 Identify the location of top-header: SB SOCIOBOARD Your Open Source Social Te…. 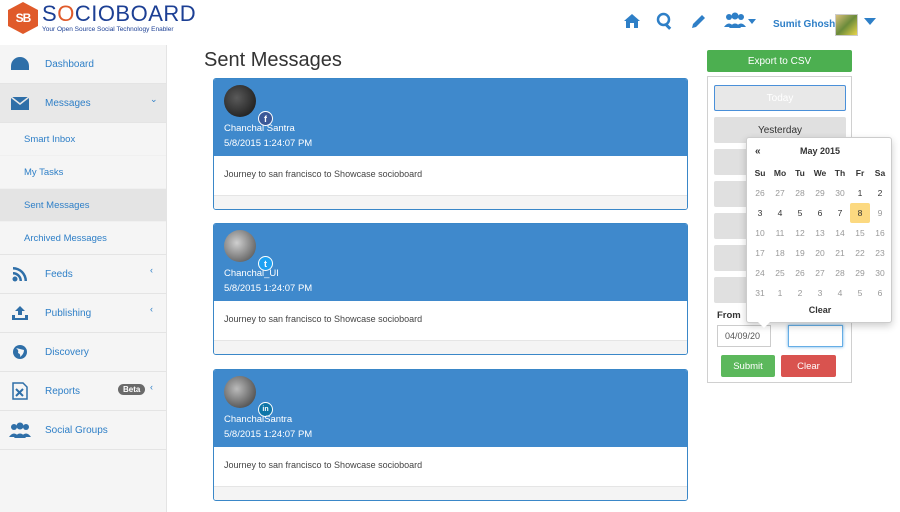
(450, 22).